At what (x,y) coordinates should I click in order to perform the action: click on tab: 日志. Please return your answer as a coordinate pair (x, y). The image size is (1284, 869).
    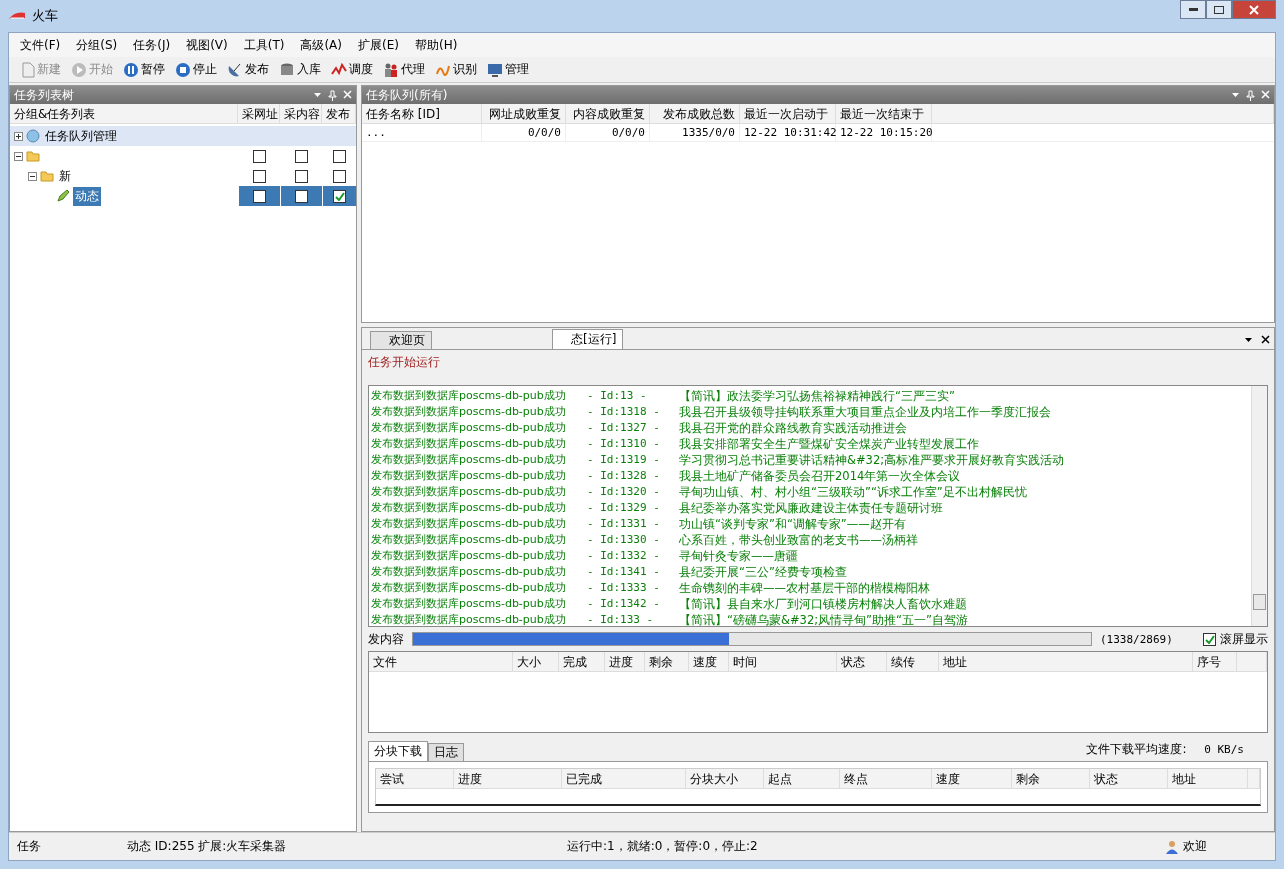
    Looking at the image, I should click on (446, 752).